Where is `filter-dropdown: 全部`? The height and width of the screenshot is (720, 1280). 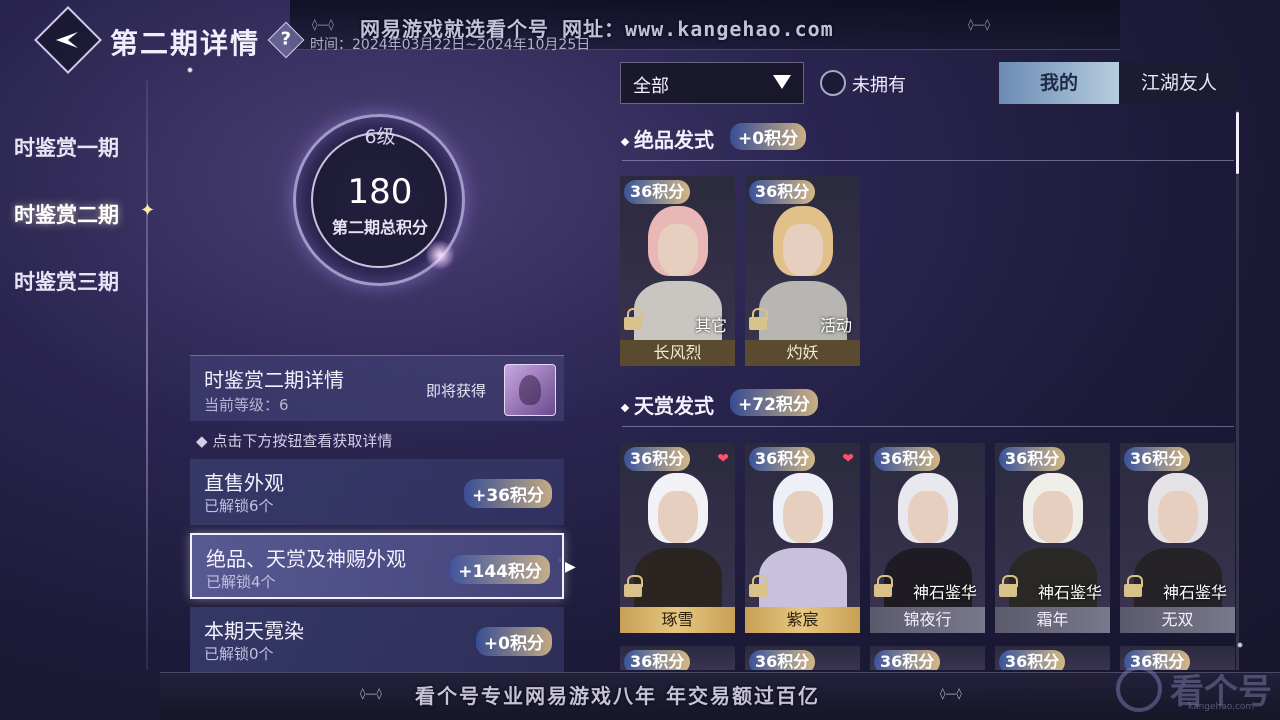
filter-dropdown: 全部 is located at coordinates (712, 83).